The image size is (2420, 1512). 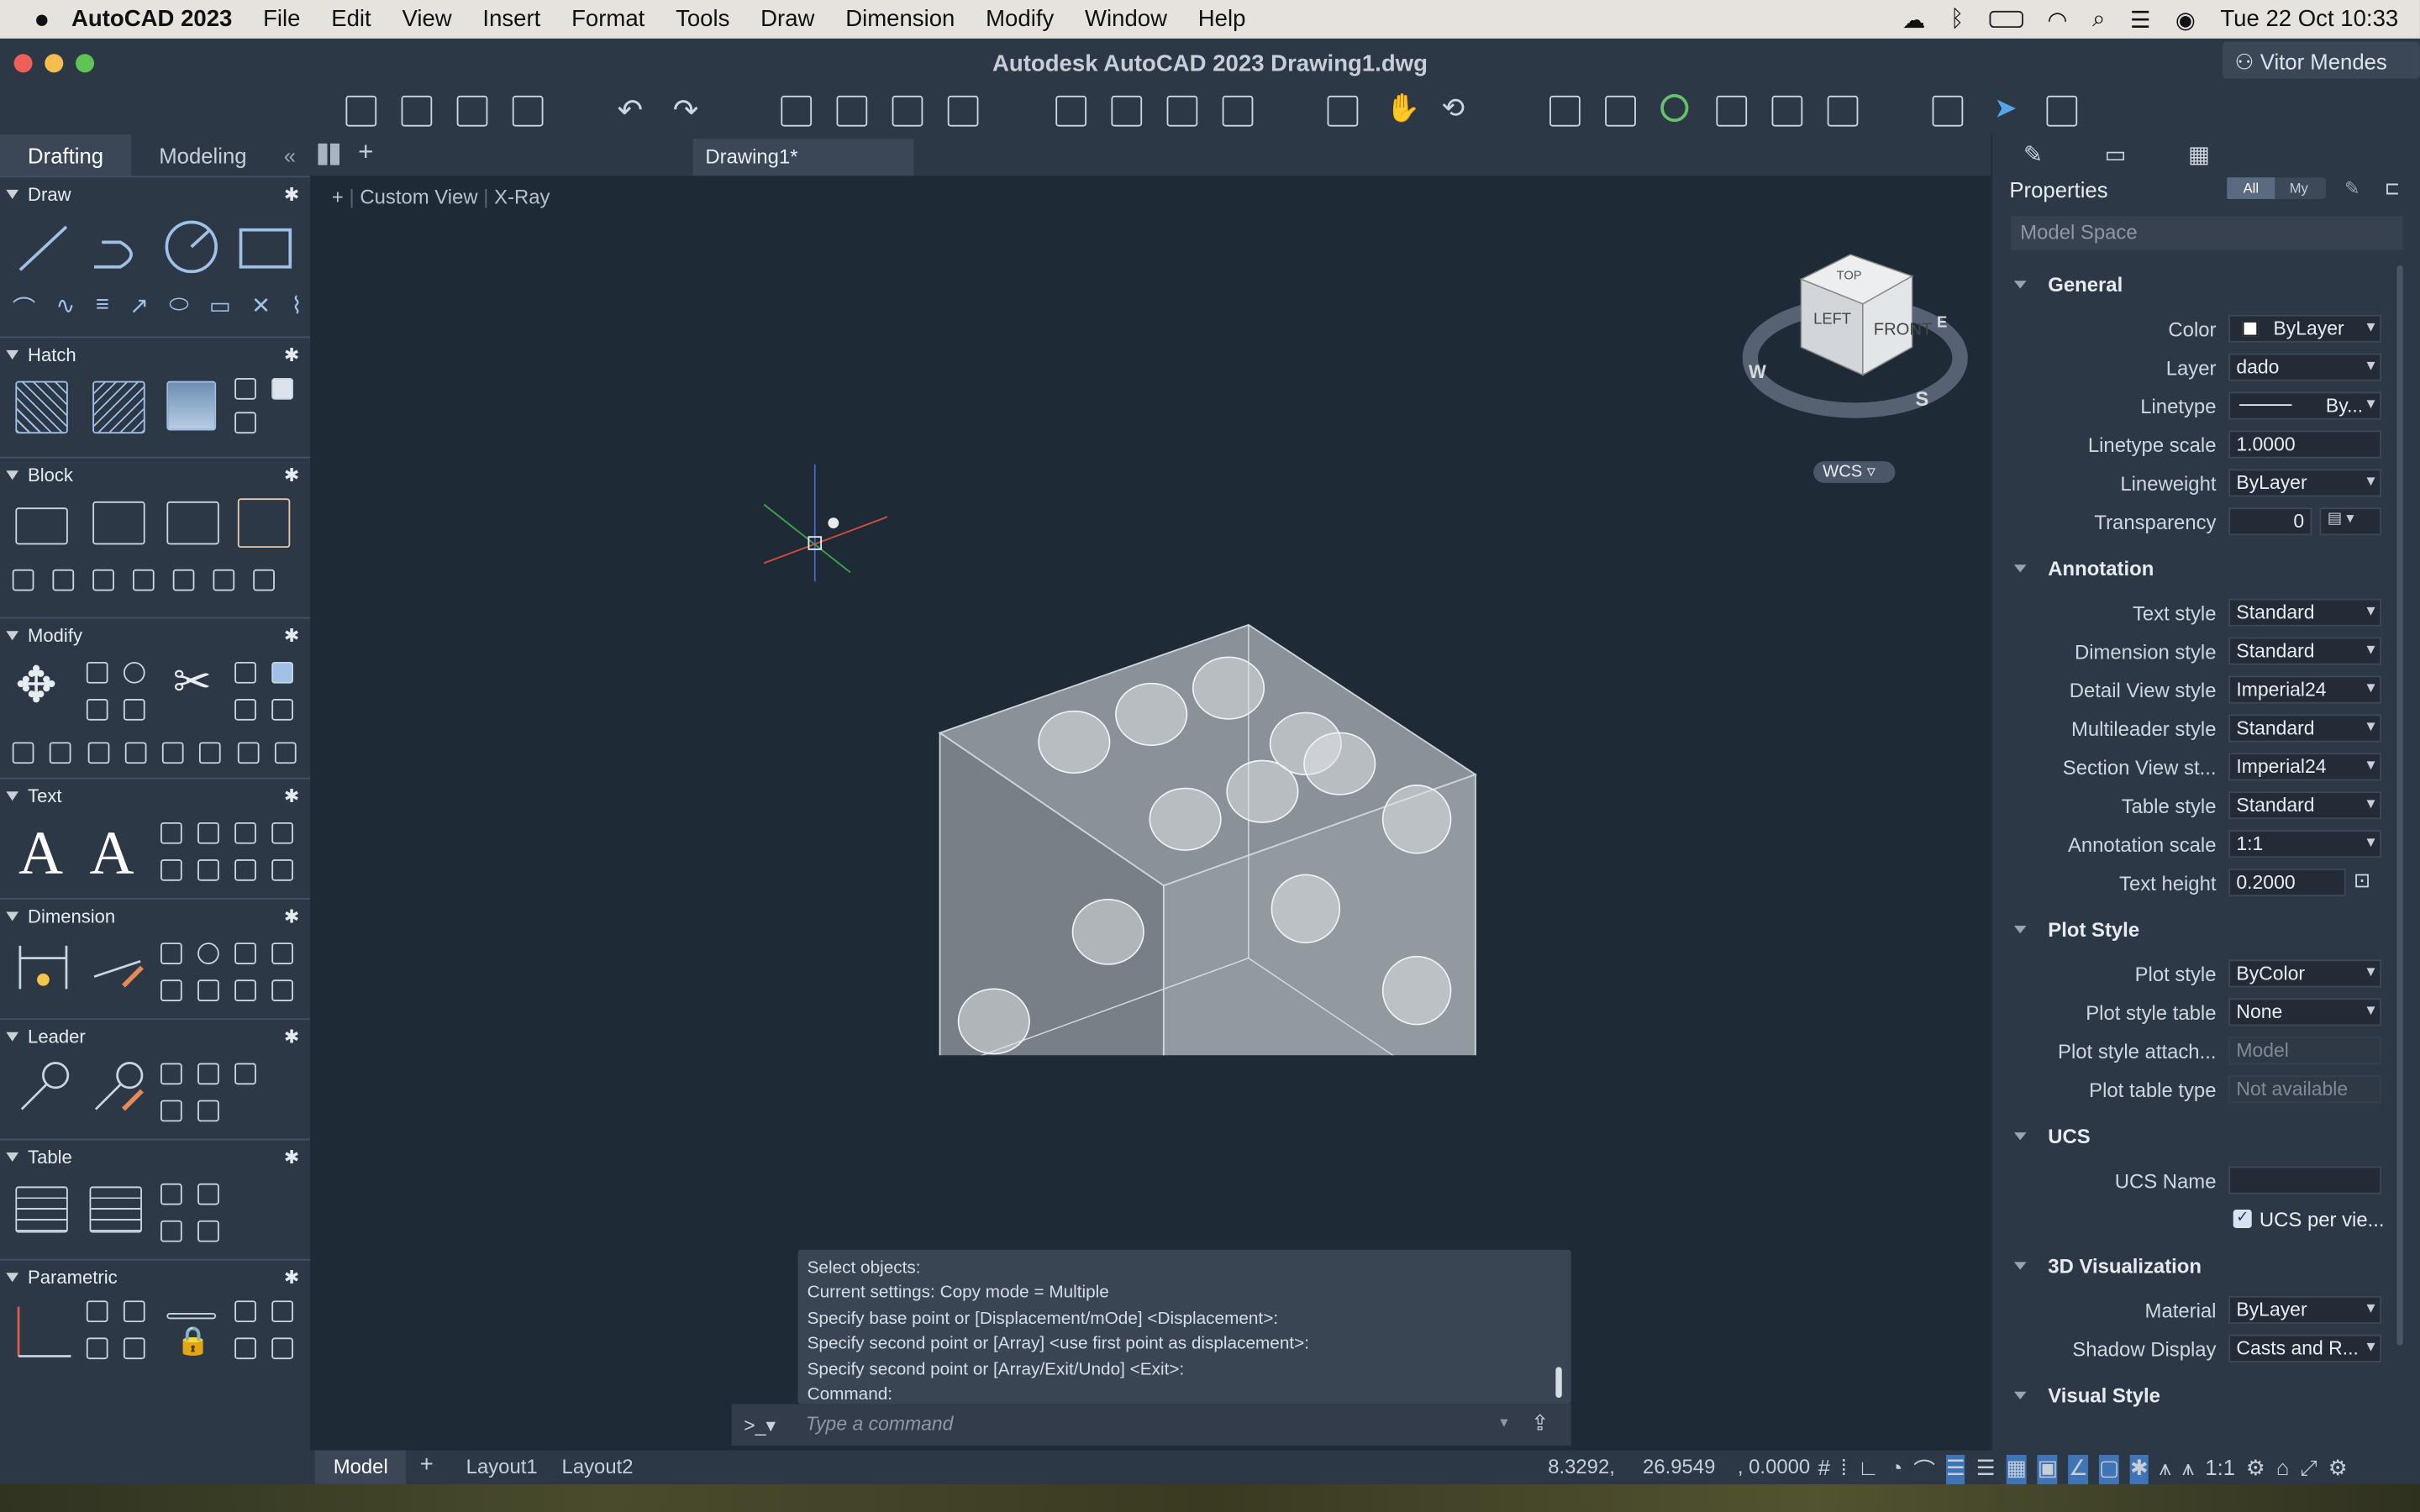 What do you see at coordinates (139, 307) in the screenshot?
I see `ray-icon: ↗` at bounding box center [139, 307].